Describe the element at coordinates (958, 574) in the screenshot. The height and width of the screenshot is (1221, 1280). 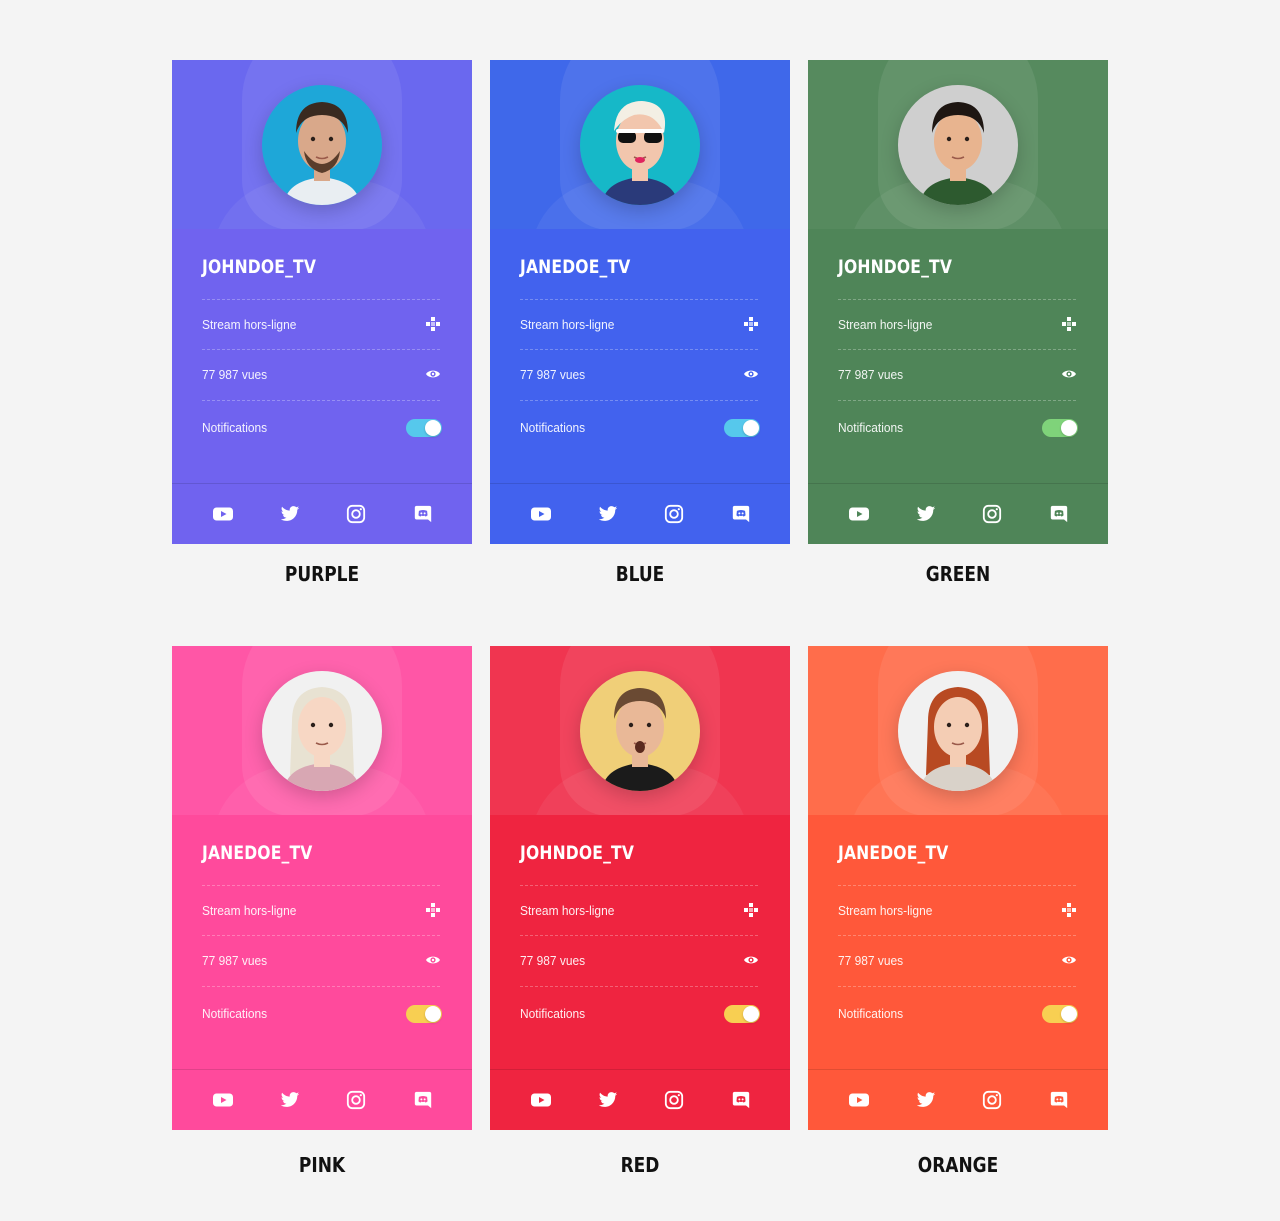
I see `caption-green: GREEN` at that location.